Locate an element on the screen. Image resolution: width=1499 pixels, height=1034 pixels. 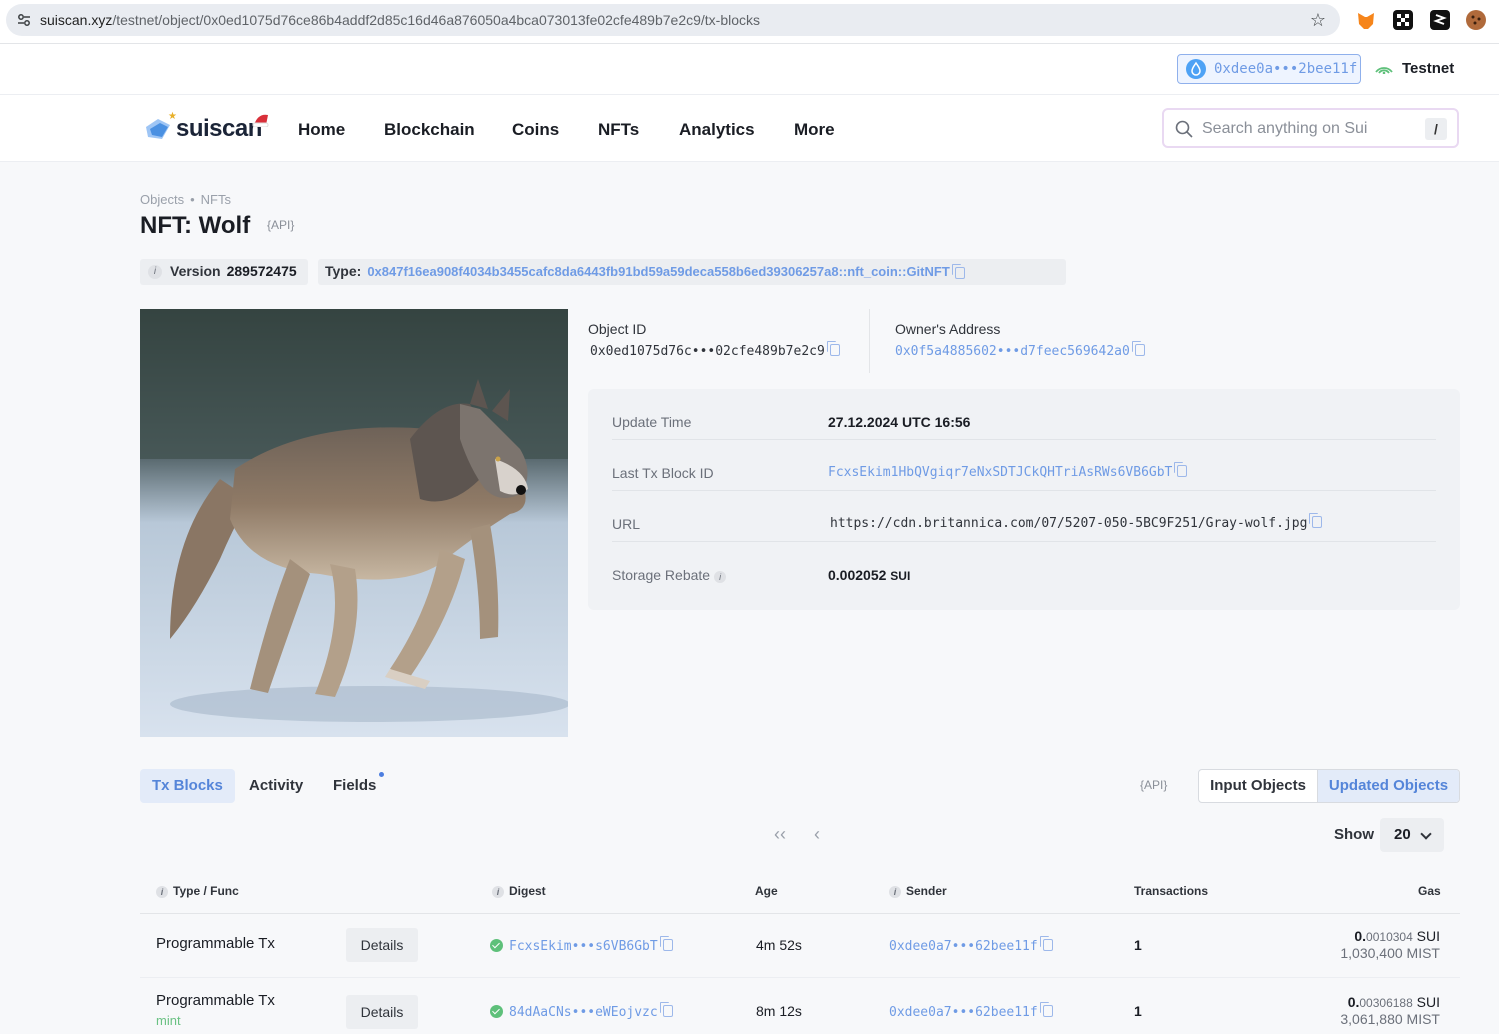
notification-dot is located at coordinates (382, 774).